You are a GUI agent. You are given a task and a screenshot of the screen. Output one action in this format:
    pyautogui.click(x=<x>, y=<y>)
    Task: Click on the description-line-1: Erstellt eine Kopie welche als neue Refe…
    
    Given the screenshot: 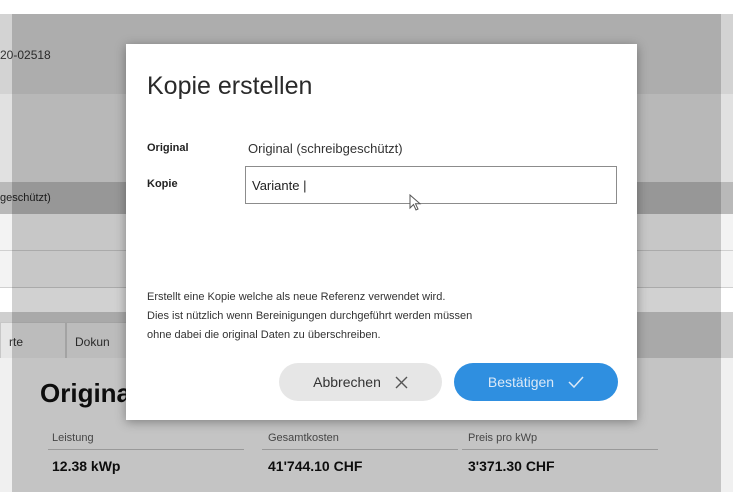 What is the action you would take?
    pyautogui.click(x=296, y=297)
    